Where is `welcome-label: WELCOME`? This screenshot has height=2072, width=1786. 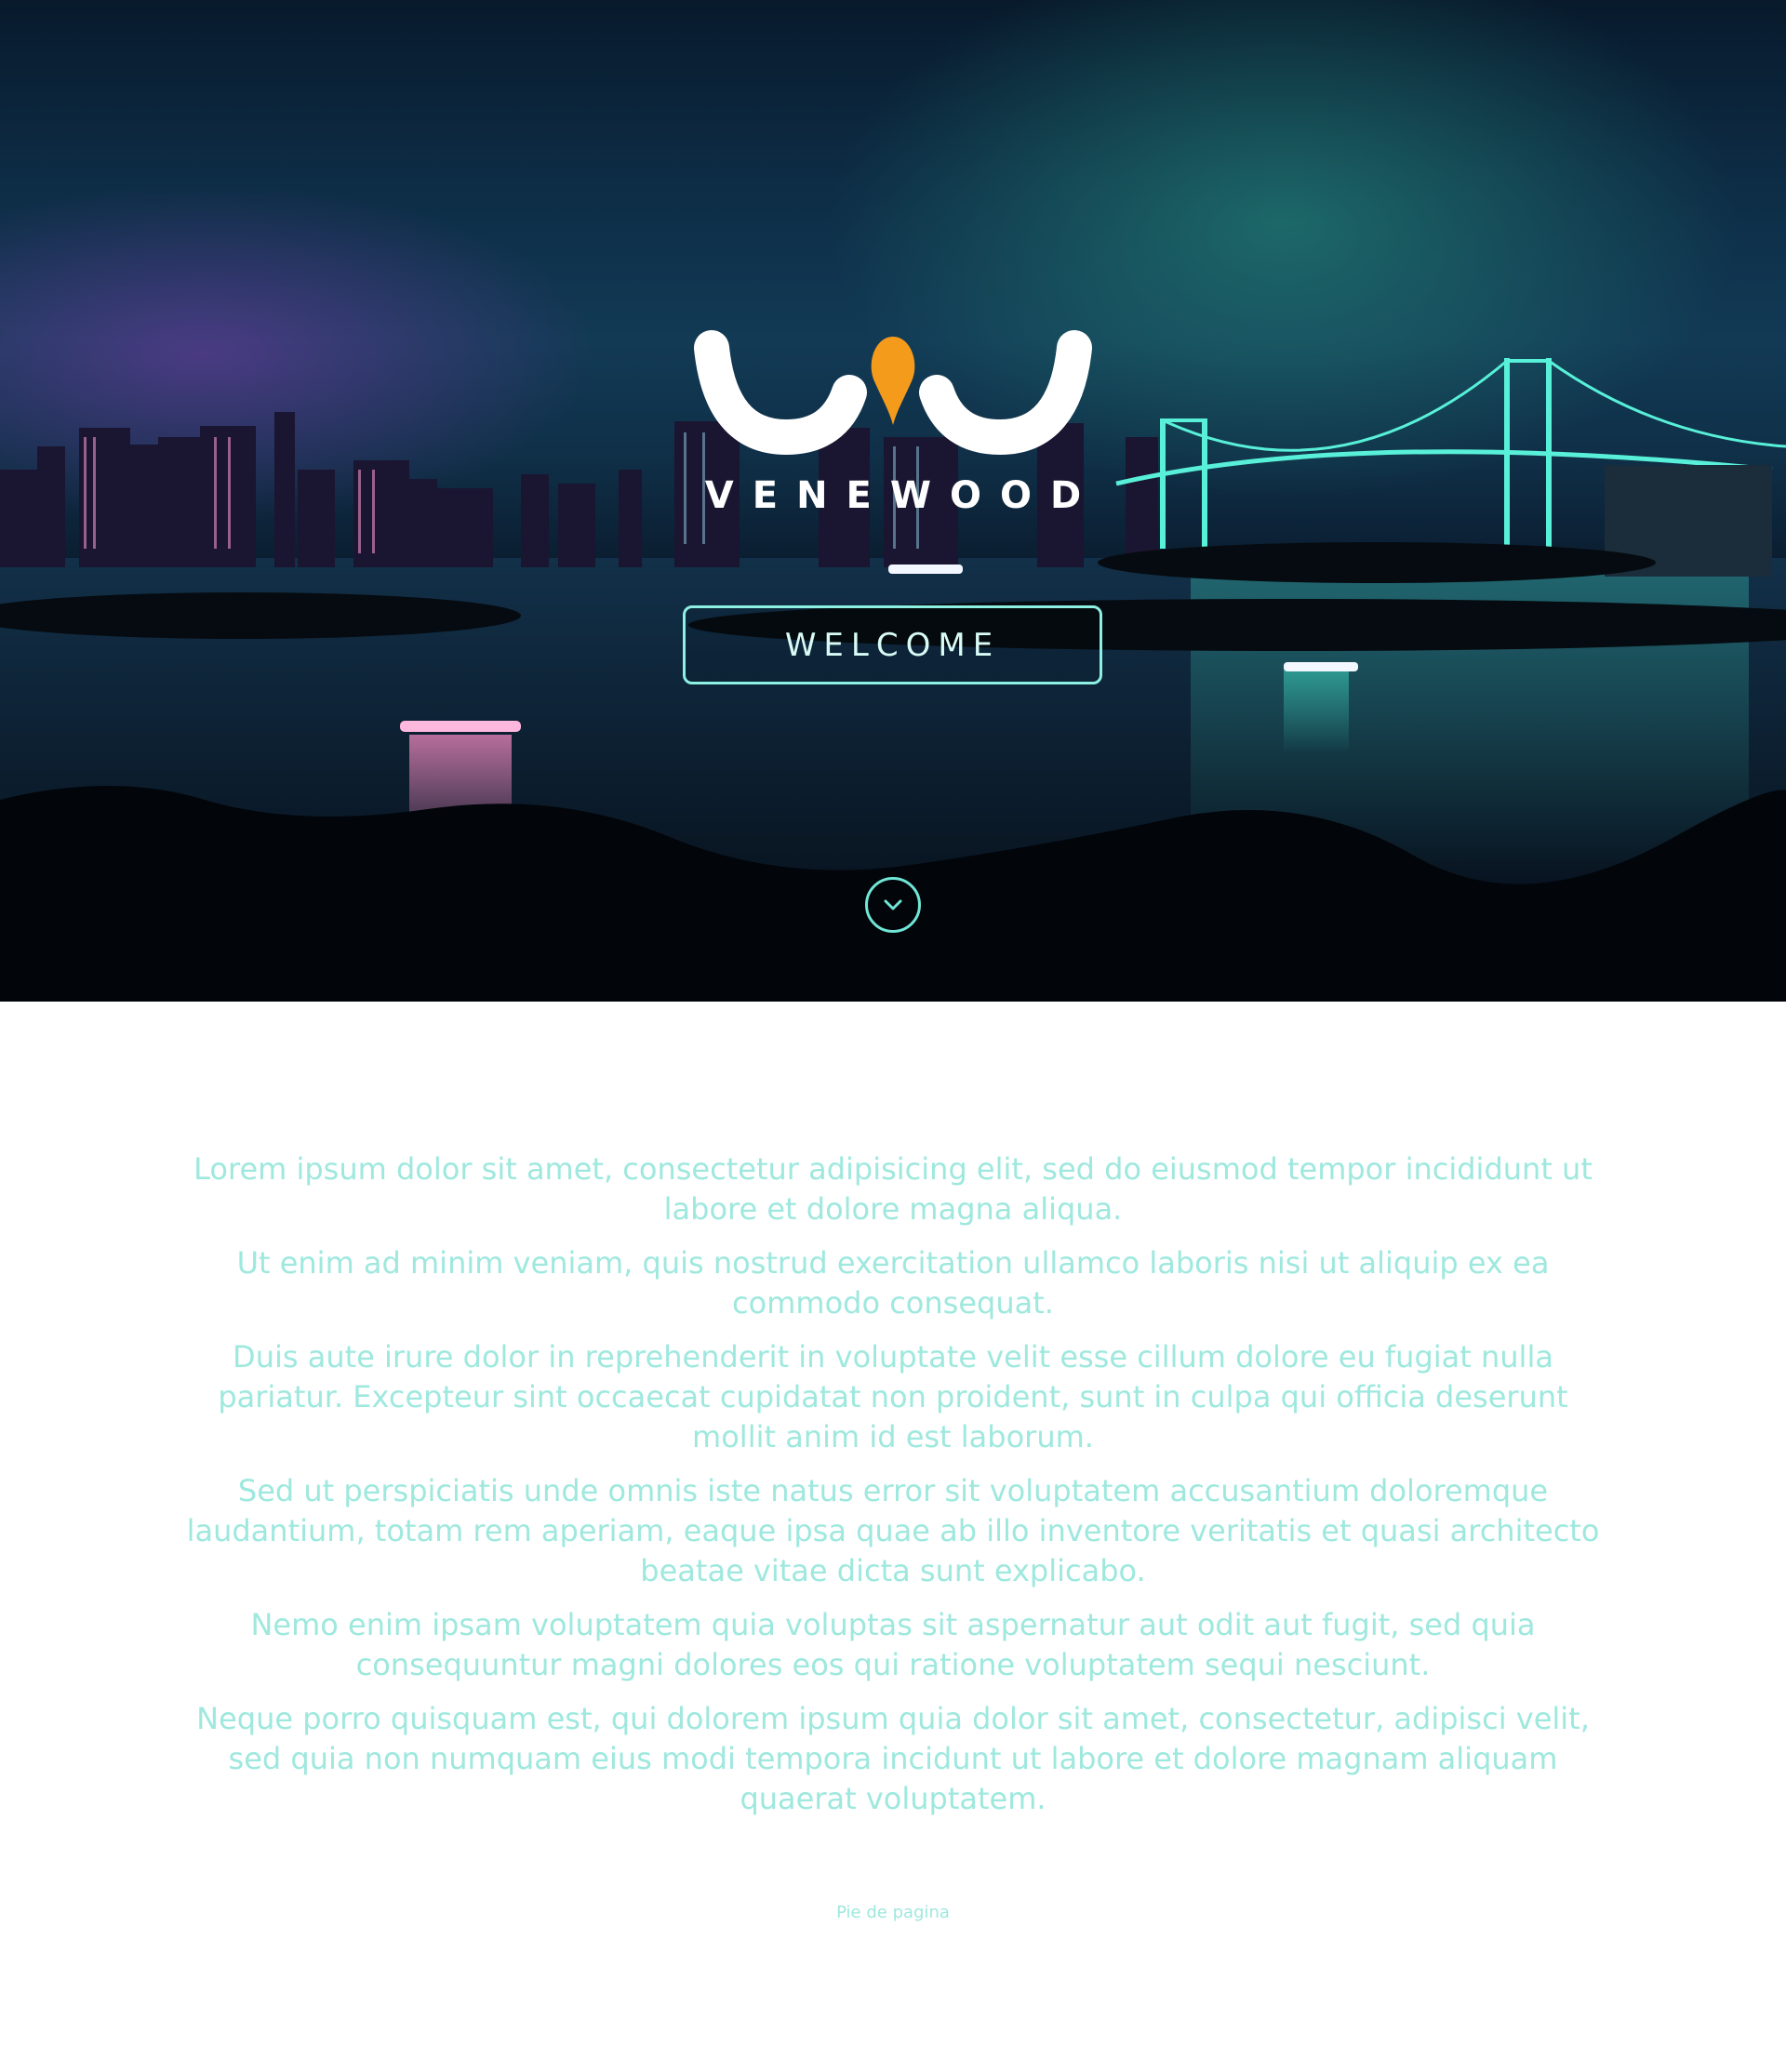
welcome-label: WELCOME is located at coordinates (892, 645).